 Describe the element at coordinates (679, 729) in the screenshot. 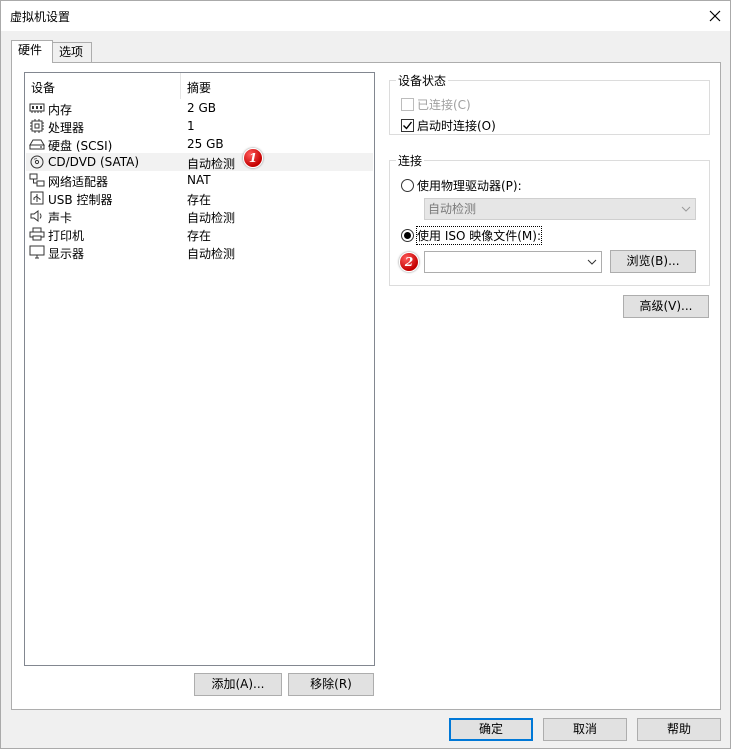

I see `help-button: 帮助` at that location.